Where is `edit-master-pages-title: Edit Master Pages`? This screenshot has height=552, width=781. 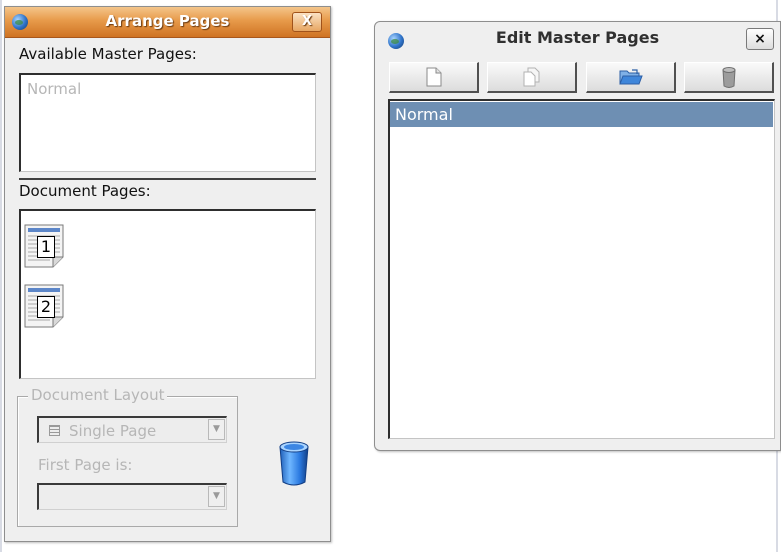
edit-master-pages-title: Edit Master Pages is located at coordinates (577, 37).